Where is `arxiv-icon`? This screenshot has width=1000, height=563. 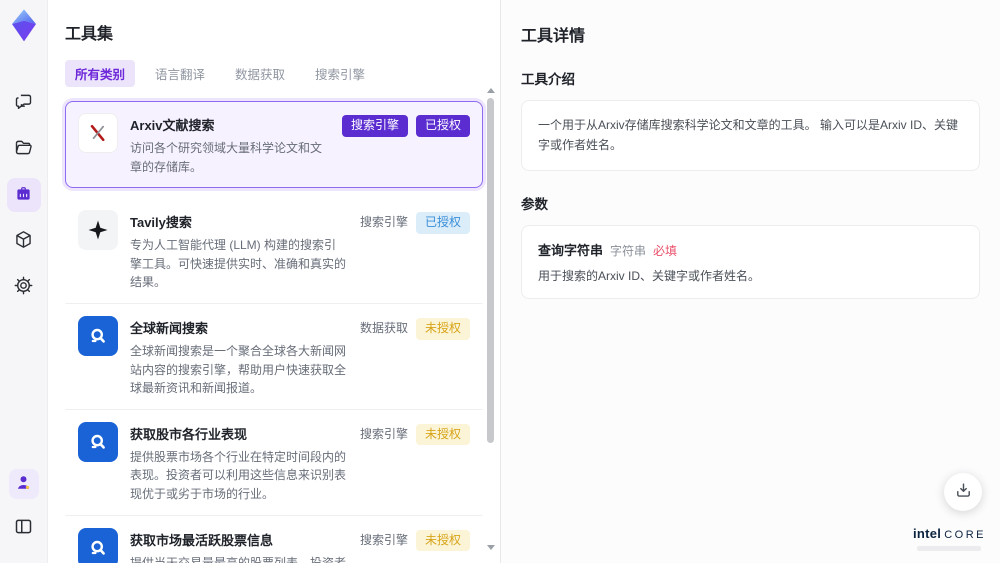
arxiv-icon is located at coordinates (98, 133).